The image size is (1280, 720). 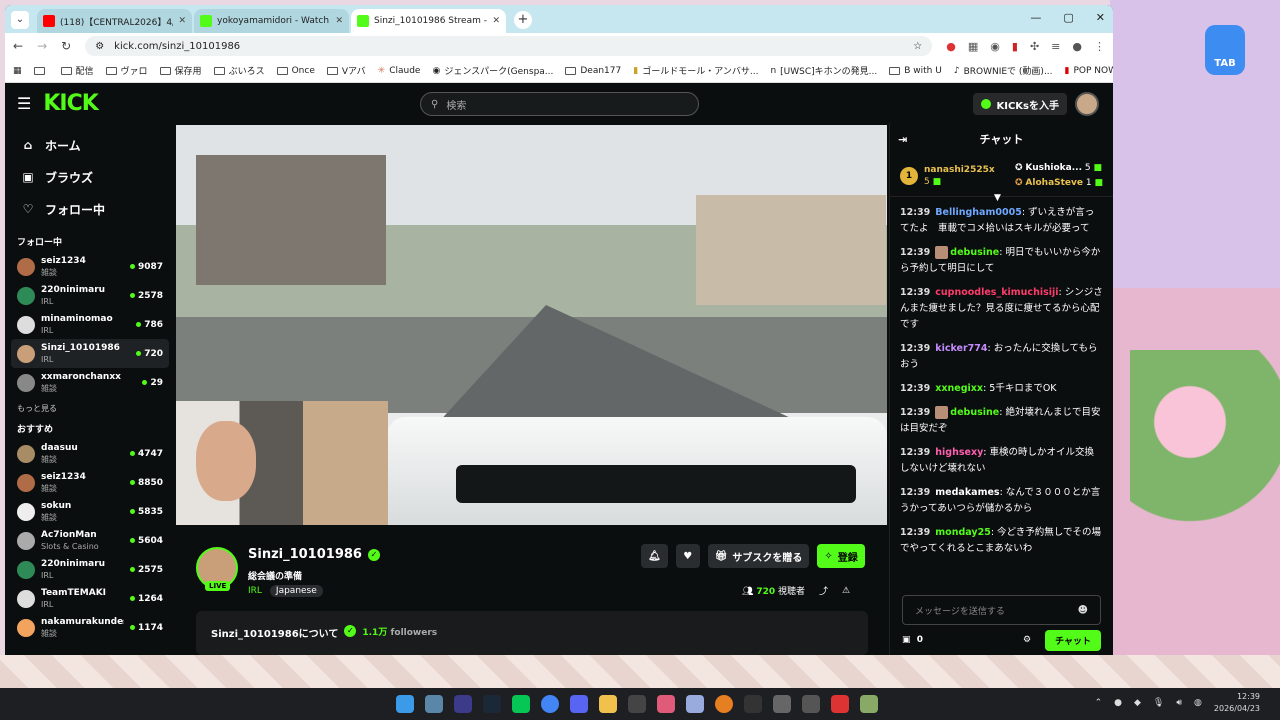 What do you see at coordinates (523, 20) in the screenshot?
I see `new-tab-button: +` at bounding box center [523, 20].